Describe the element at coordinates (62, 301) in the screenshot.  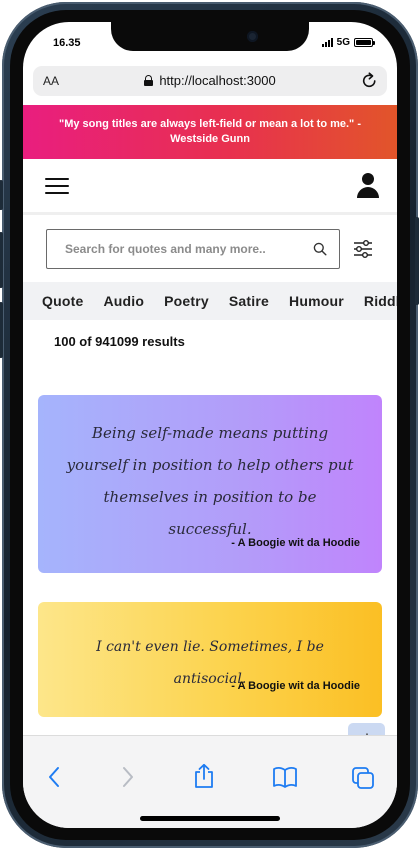
I see `category-quote: Quote` at that location.